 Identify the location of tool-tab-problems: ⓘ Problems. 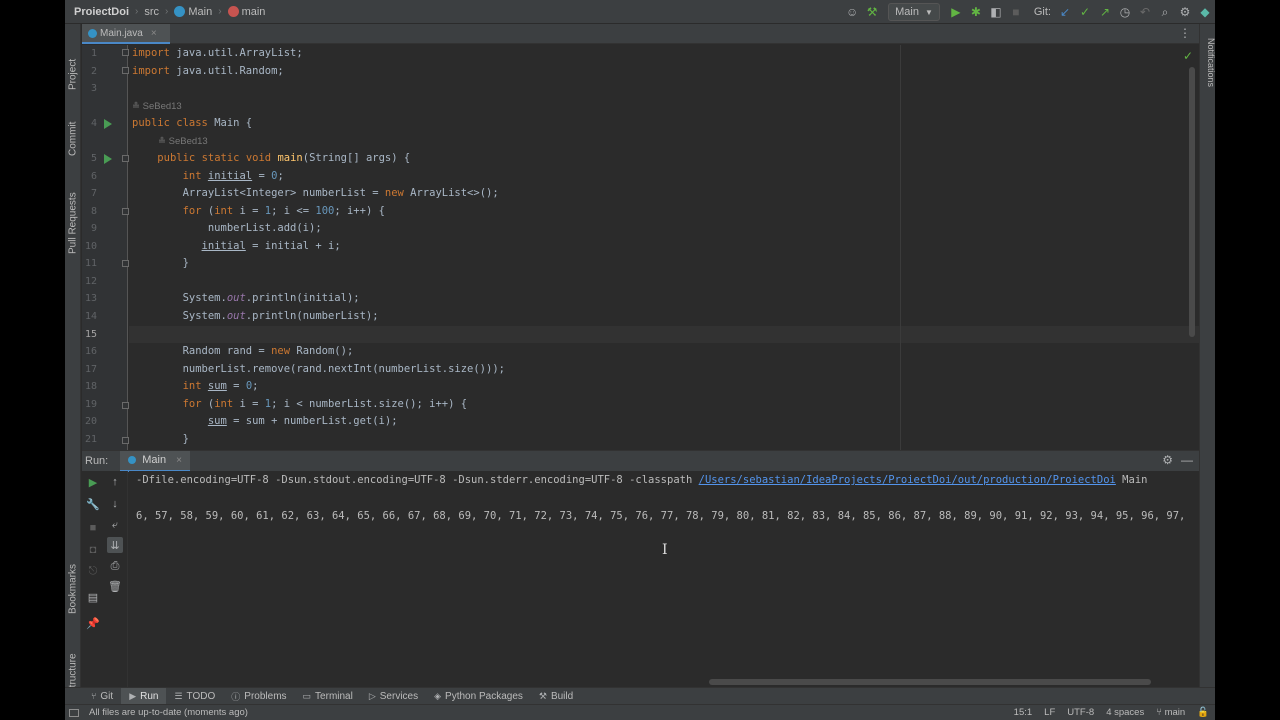
(258, 696).